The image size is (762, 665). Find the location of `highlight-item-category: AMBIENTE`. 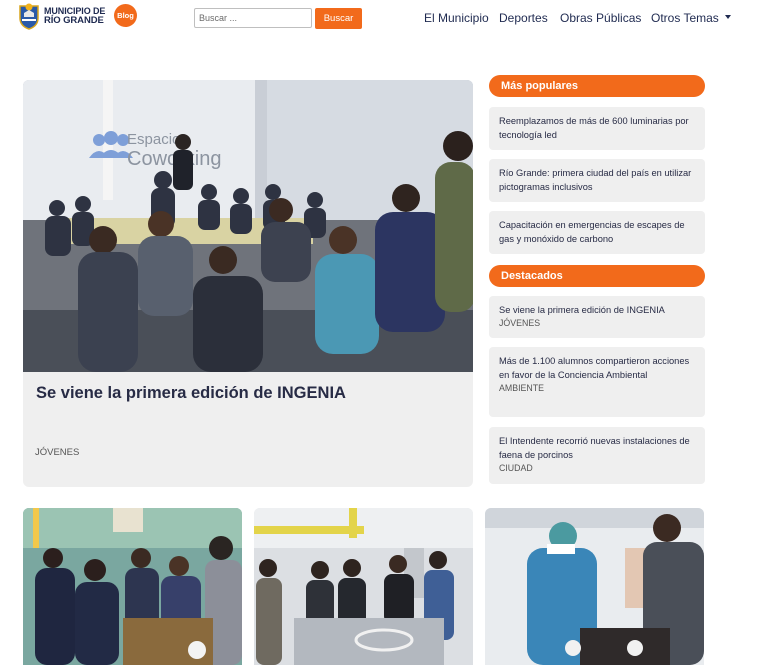

highlight-item-category: AMBIENTE is located at coordinates (598, 388).